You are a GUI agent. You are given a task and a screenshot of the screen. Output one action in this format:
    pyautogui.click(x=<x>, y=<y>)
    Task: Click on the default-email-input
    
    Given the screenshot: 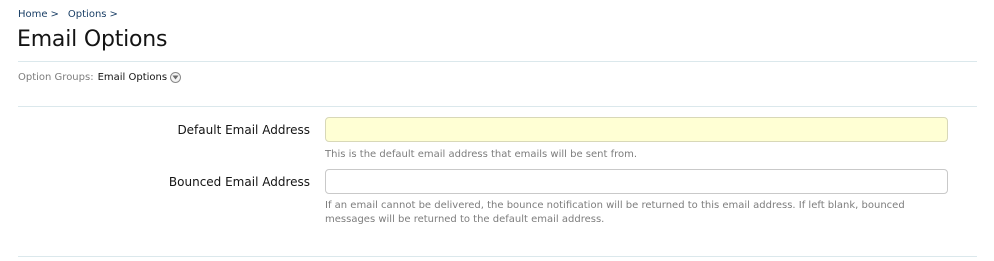 What is the action you would take?
    pyautogui.click(x=636, y=129)
    